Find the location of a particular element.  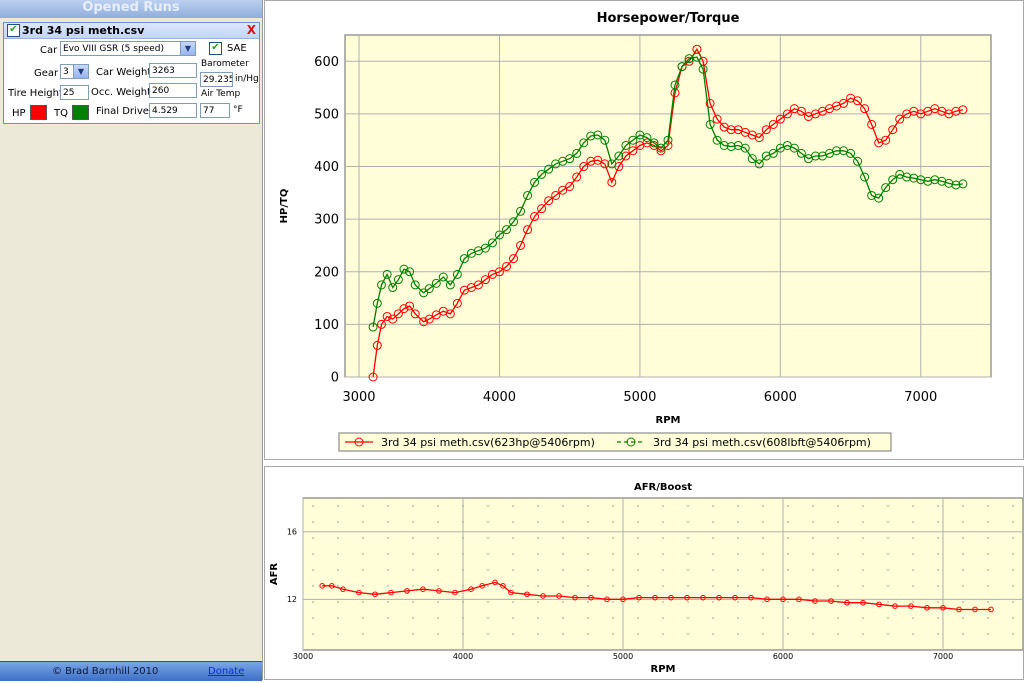

y-axis-label: HP/TQ is located at coordinates (284, 206).